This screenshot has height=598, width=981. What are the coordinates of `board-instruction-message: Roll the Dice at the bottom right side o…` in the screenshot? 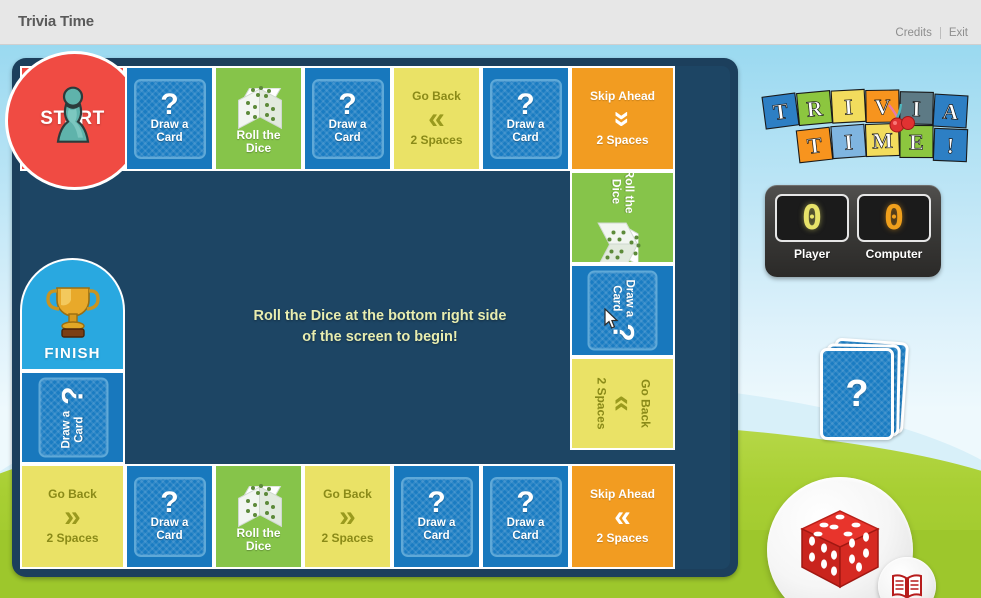 It's located at (380, 327).